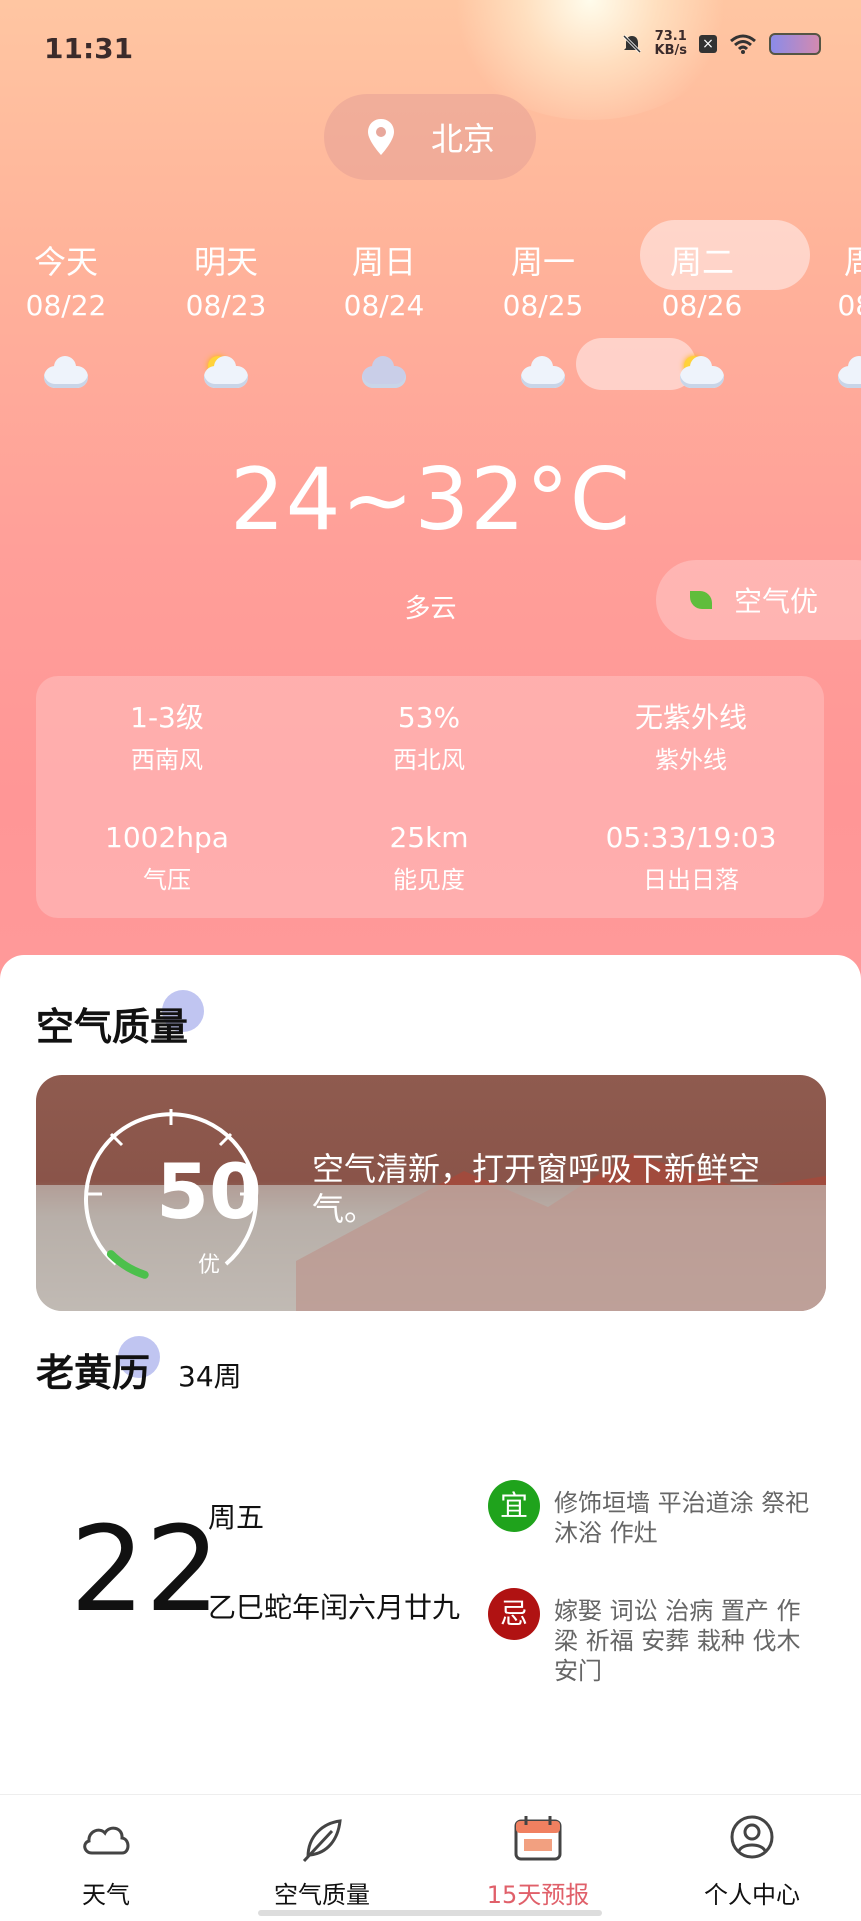 The width and height of the screenshot is (861, 1921). Describe the element at coordinates (691, 837) in the screenshot. I see `detail-value: 05:33/19:03` at that location.